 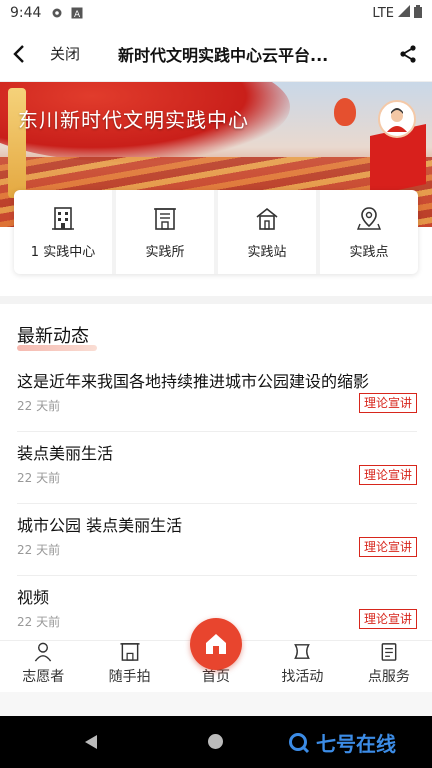 I want to click on svg-text: A, so click(x=77, y=14).